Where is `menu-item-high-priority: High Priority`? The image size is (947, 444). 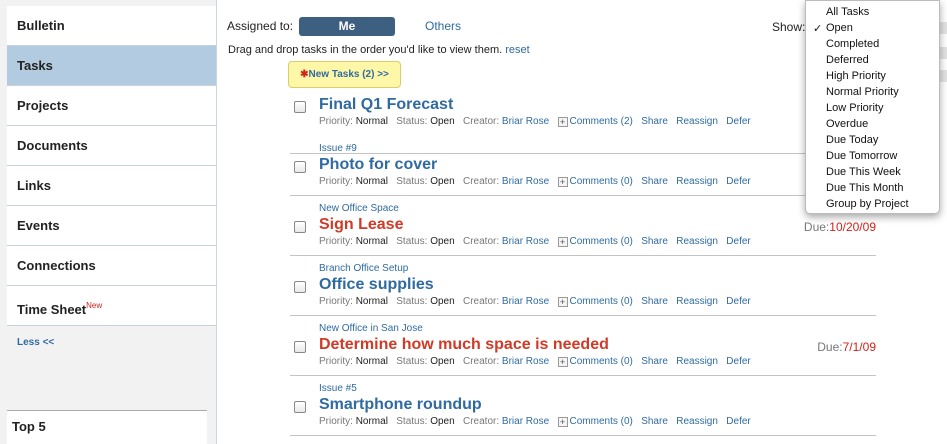 menu-item-high-priority: High Priority is located at coordinates (856, 76).